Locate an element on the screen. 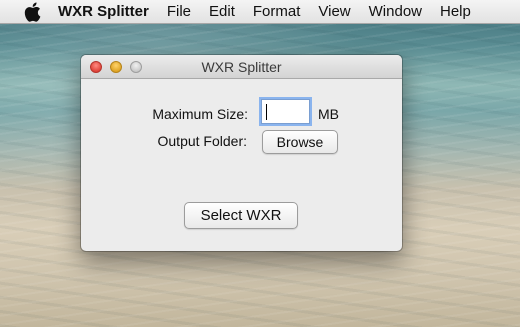 This screenshot has height=327, width=520. window-title: WXR Splitter is located at coordinates (241, 67).